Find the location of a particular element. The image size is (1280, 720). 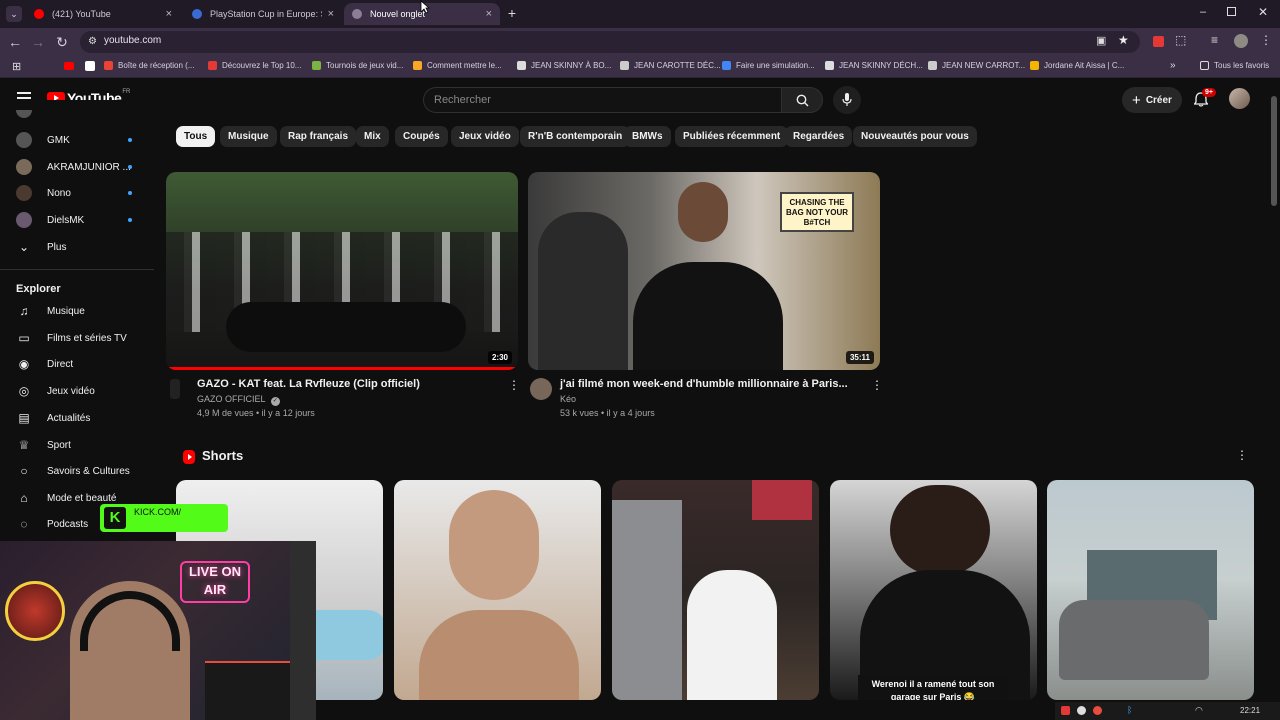

profile-avatar is located at coordinates (1241, 41).